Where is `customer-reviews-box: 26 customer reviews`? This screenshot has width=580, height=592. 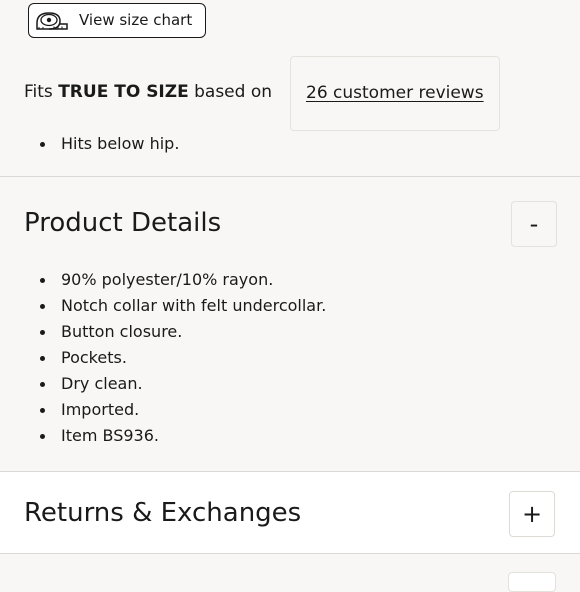 customer-reviews-box: 26 customer reviews is located at coordinates (395, 93).